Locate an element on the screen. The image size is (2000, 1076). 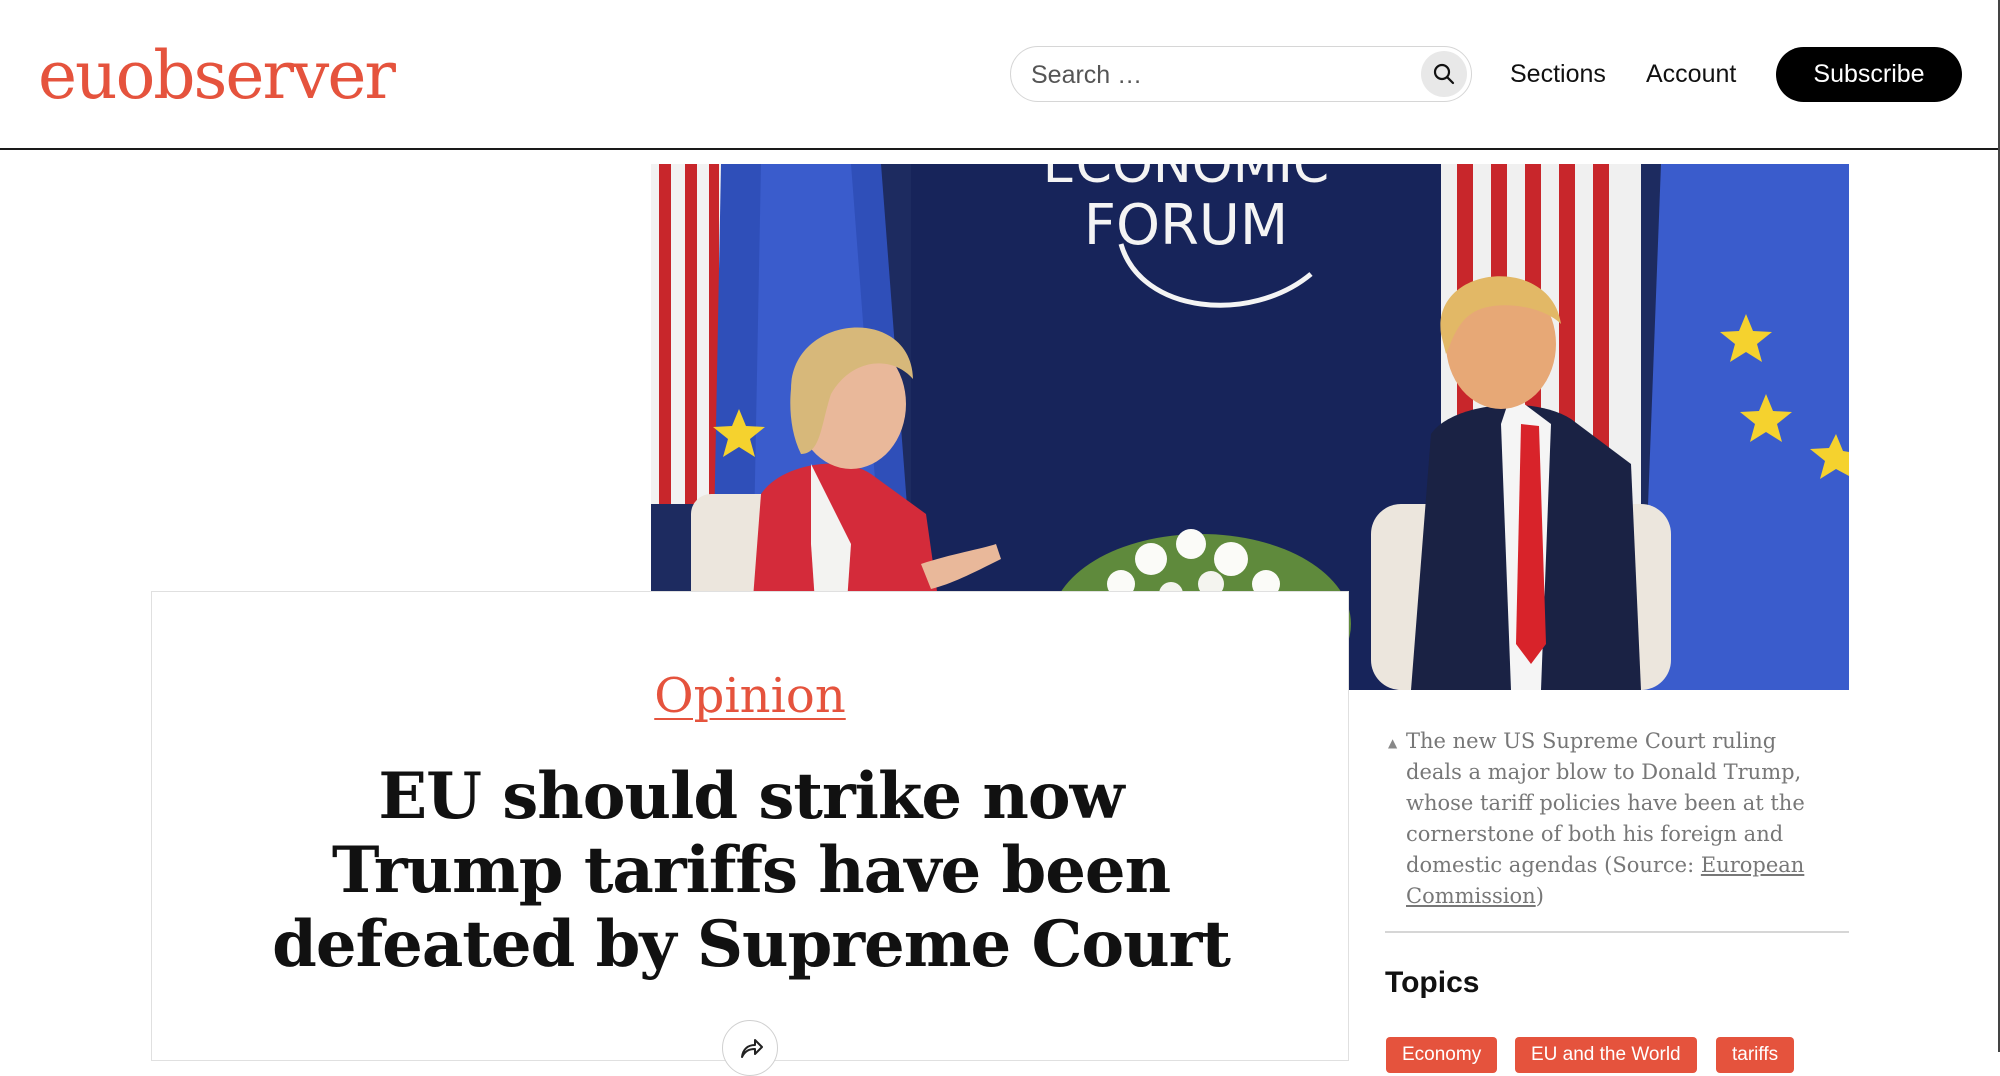
share-icon is located at coordinates (752, 1048).